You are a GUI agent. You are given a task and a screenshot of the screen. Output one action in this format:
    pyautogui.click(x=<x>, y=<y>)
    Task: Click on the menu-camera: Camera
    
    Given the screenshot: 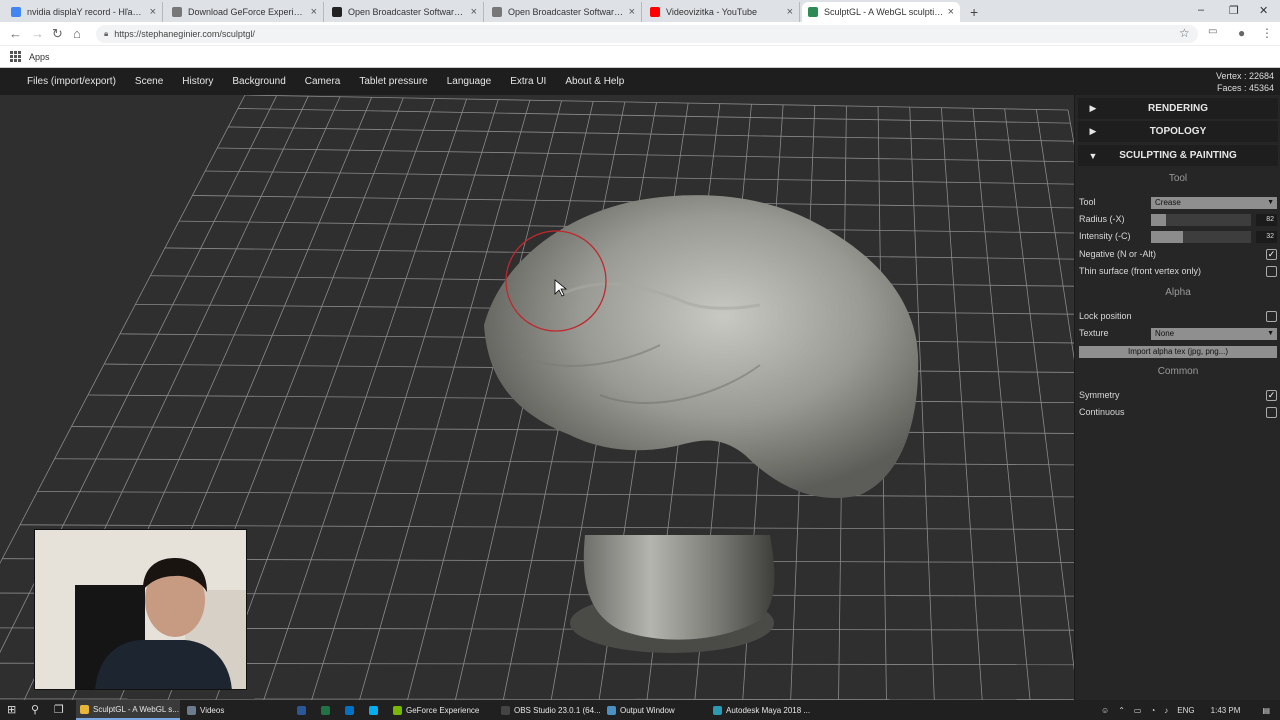 What is the action you would take?
    pyautogui.click(x=322, y=81)
    